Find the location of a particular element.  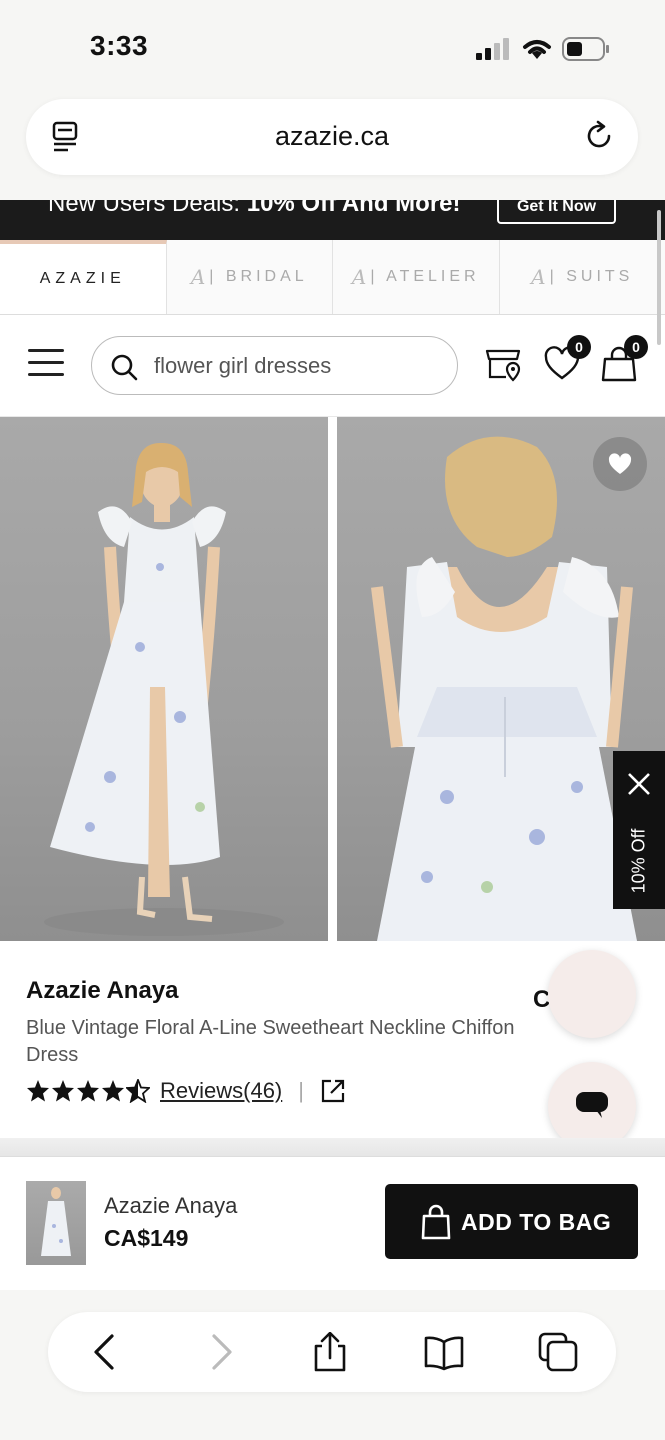

back-icon is located at coordinates (106, 1352).